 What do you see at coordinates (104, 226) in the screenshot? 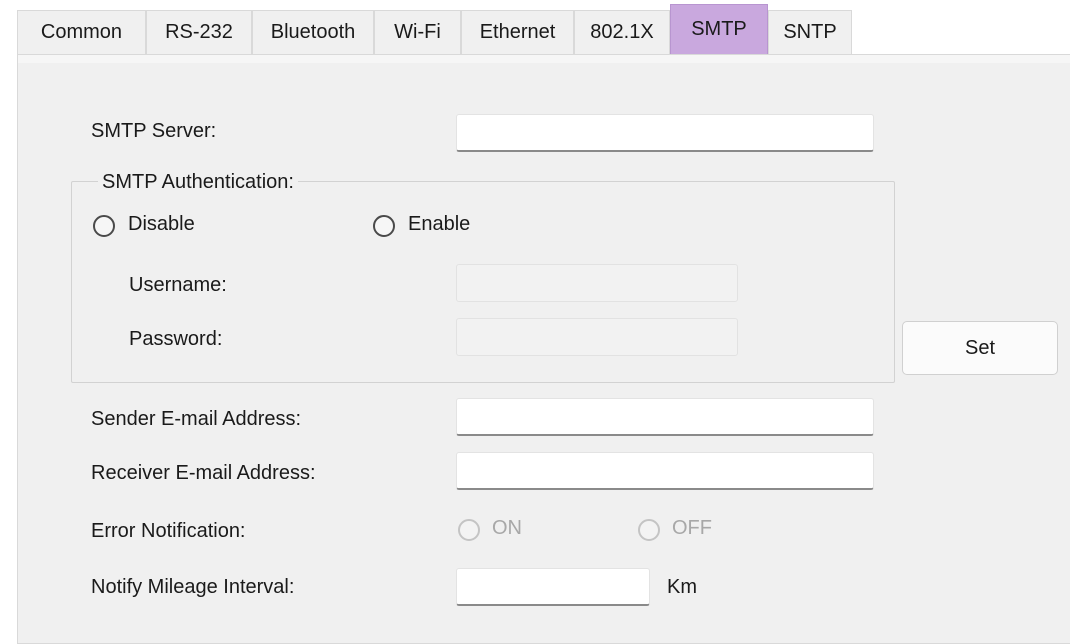
I see `disable-radio` at bounding box center [104, 226].